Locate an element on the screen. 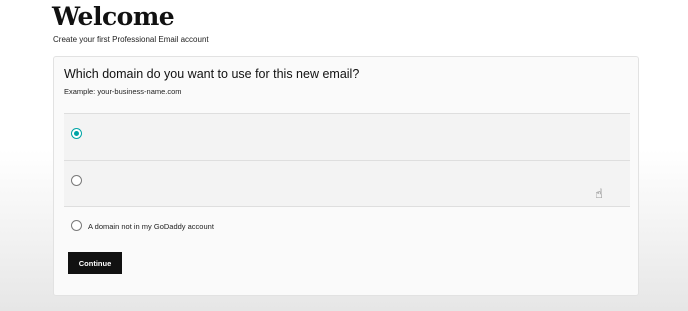 The width and height of the screenshot is (688, 311). domain-option-2-radio is located at coordinates (76, 180).